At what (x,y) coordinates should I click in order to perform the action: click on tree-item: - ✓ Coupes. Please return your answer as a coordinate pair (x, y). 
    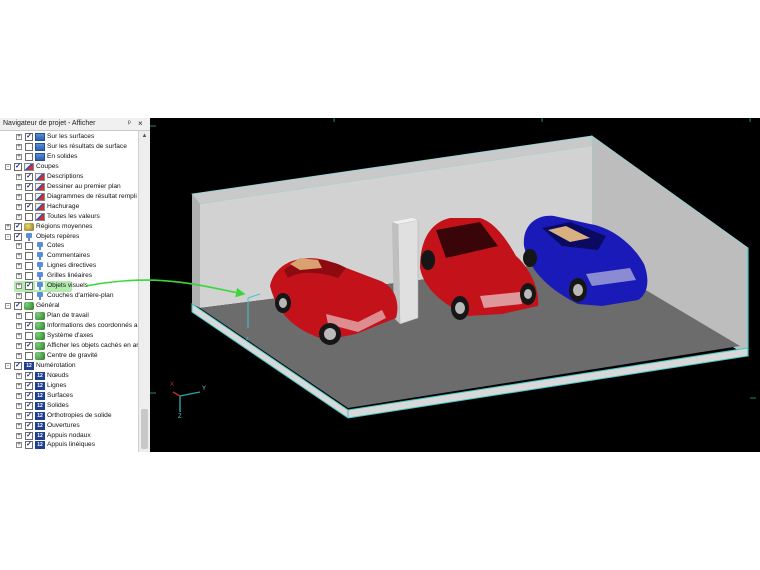
    Looking at the image, I should click on (69, 167).